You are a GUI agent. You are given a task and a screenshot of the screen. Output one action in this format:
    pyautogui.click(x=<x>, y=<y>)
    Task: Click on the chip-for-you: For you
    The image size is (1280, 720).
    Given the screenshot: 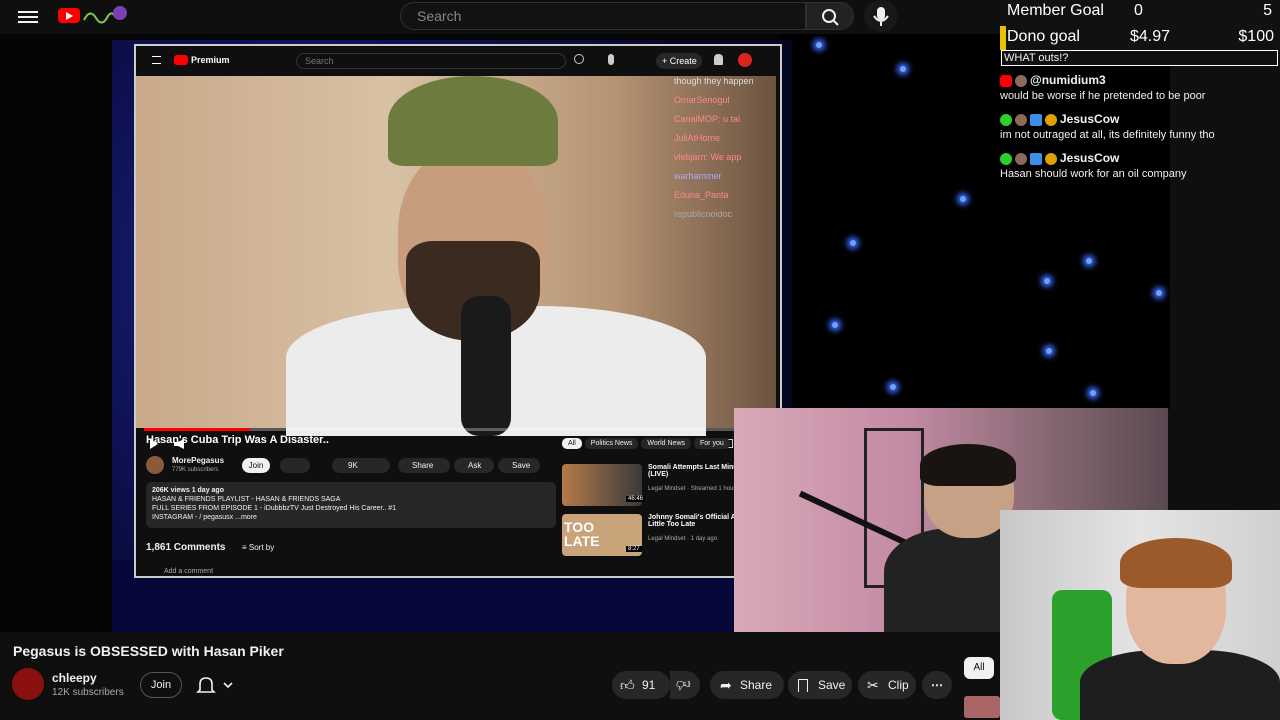 What is the action you would take?
    pyautogui.click(x=712, y=443)
    